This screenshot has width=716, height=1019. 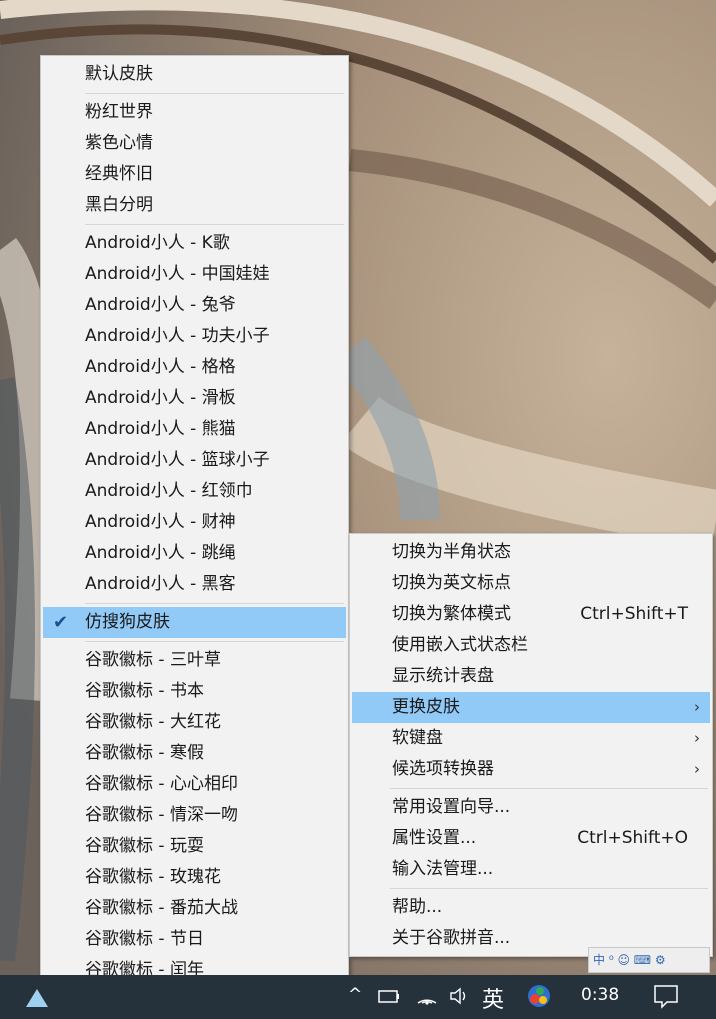 What do you see at coordinates (443, 769) in the screenshot?
I see `menu-item-label: 候选项转换器` at bounding box center [443, 769].